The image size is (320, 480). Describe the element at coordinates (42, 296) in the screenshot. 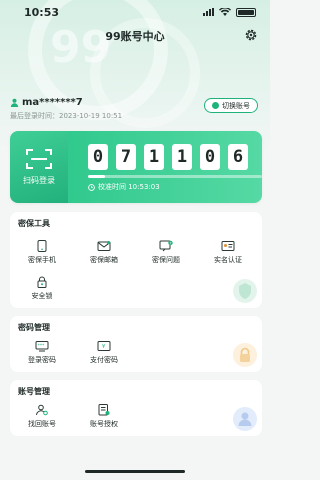

I see `item-label: 安全锁` at that location.